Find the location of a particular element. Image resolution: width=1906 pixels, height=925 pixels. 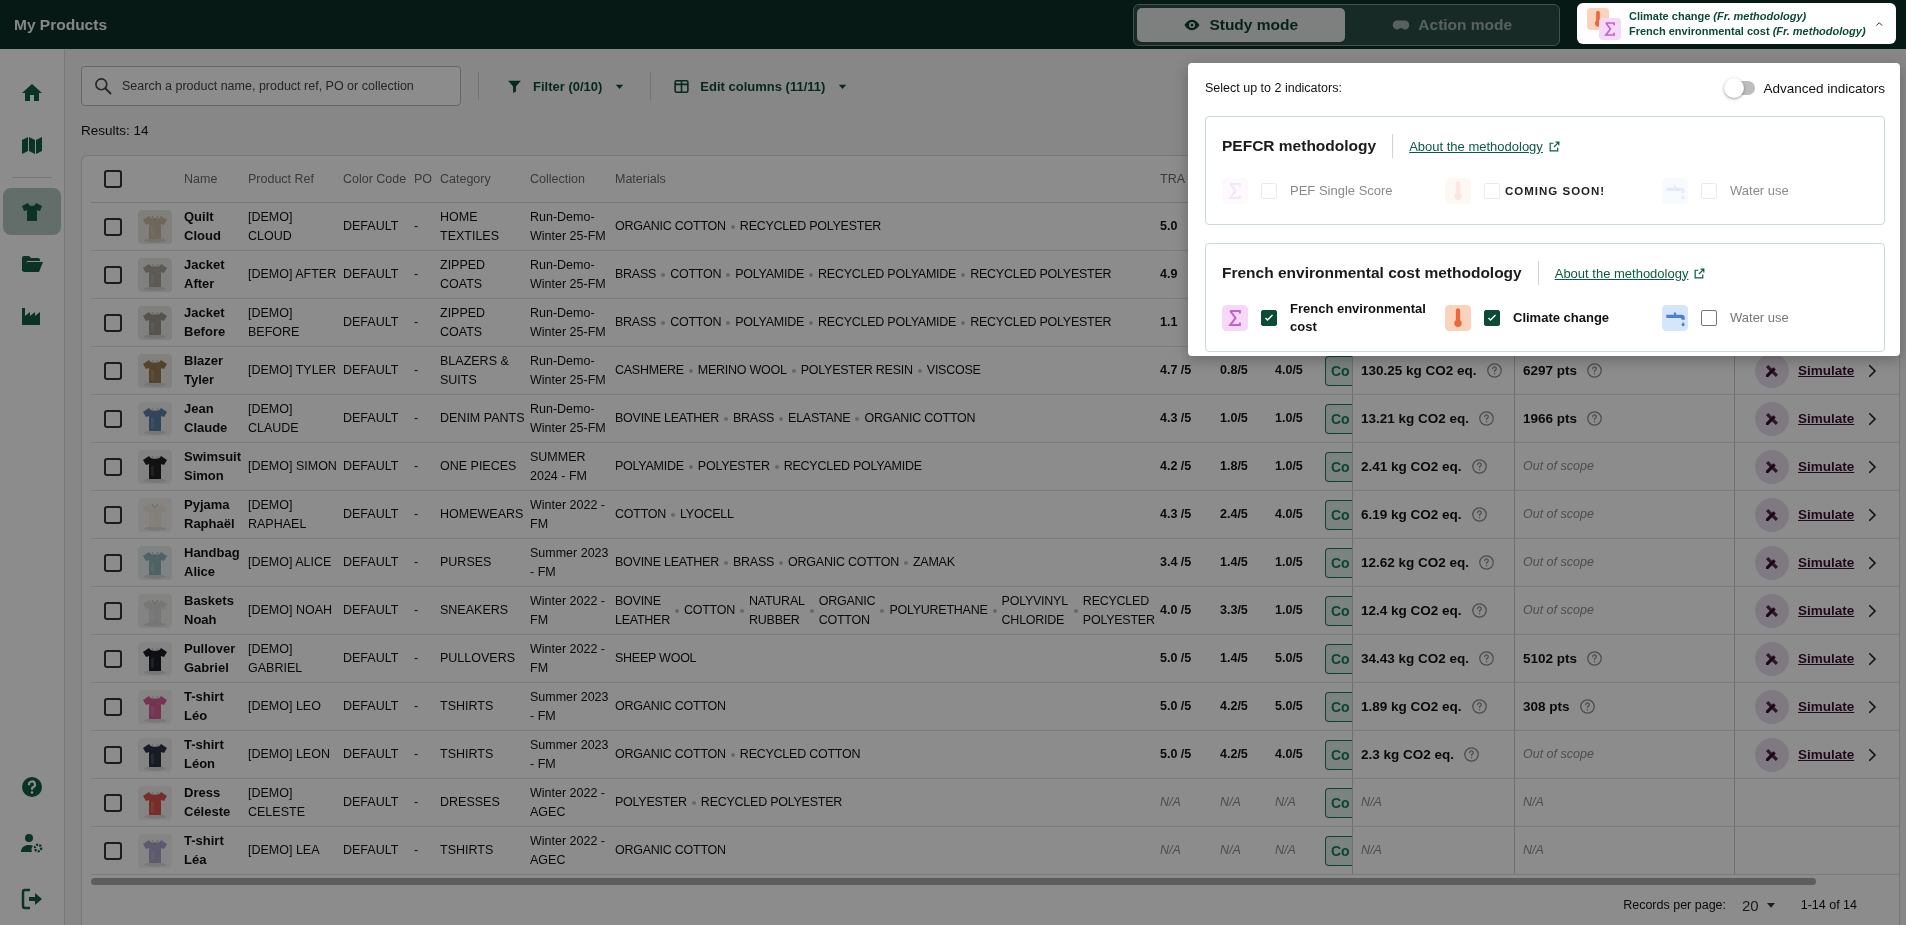

product-name: Dress Céleste is located at coordinates (213, 802).